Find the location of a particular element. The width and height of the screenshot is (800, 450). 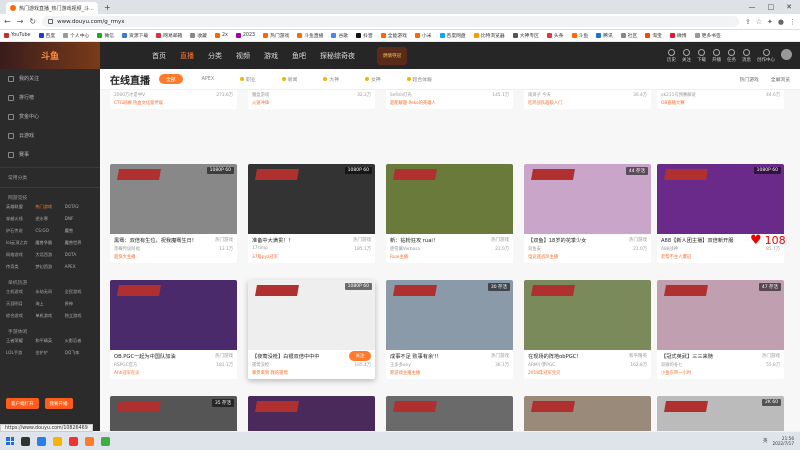

search-icon is located at coordinates (25, 441).